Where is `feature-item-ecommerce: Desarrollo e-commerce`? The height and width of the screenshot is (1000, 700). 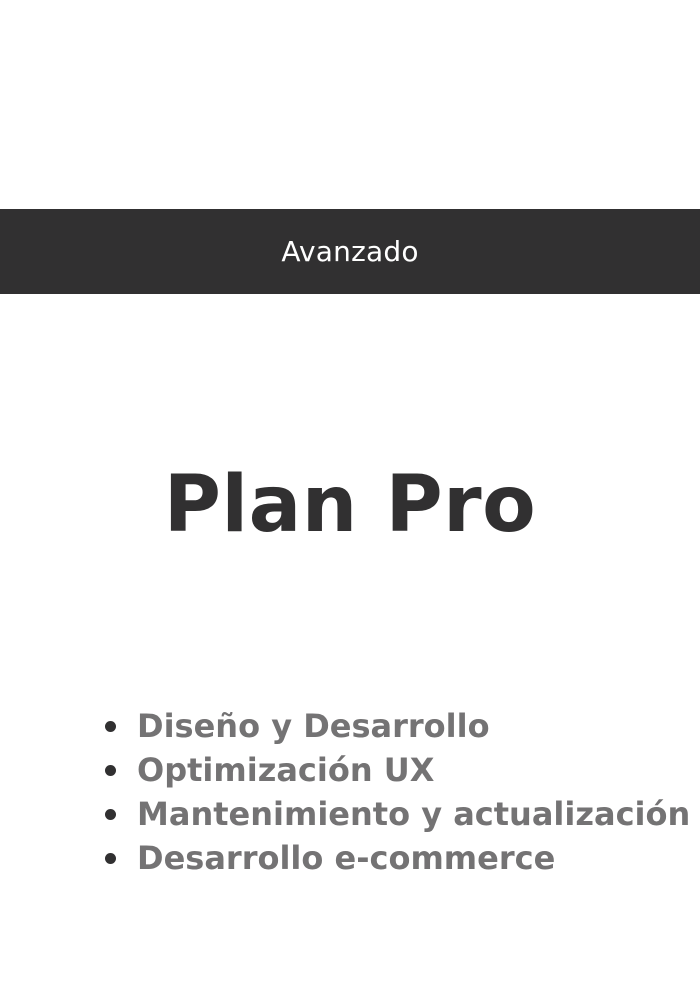 feature-item-ecommerce: Desarrollo e-commerce is located at coordinates (397, 858).